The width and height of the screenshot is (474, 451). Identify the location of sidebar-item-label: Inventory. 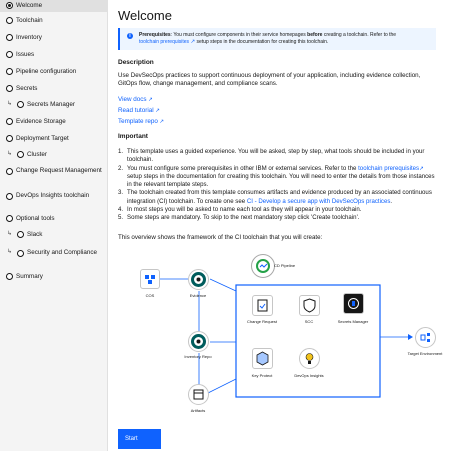
(29, 37).